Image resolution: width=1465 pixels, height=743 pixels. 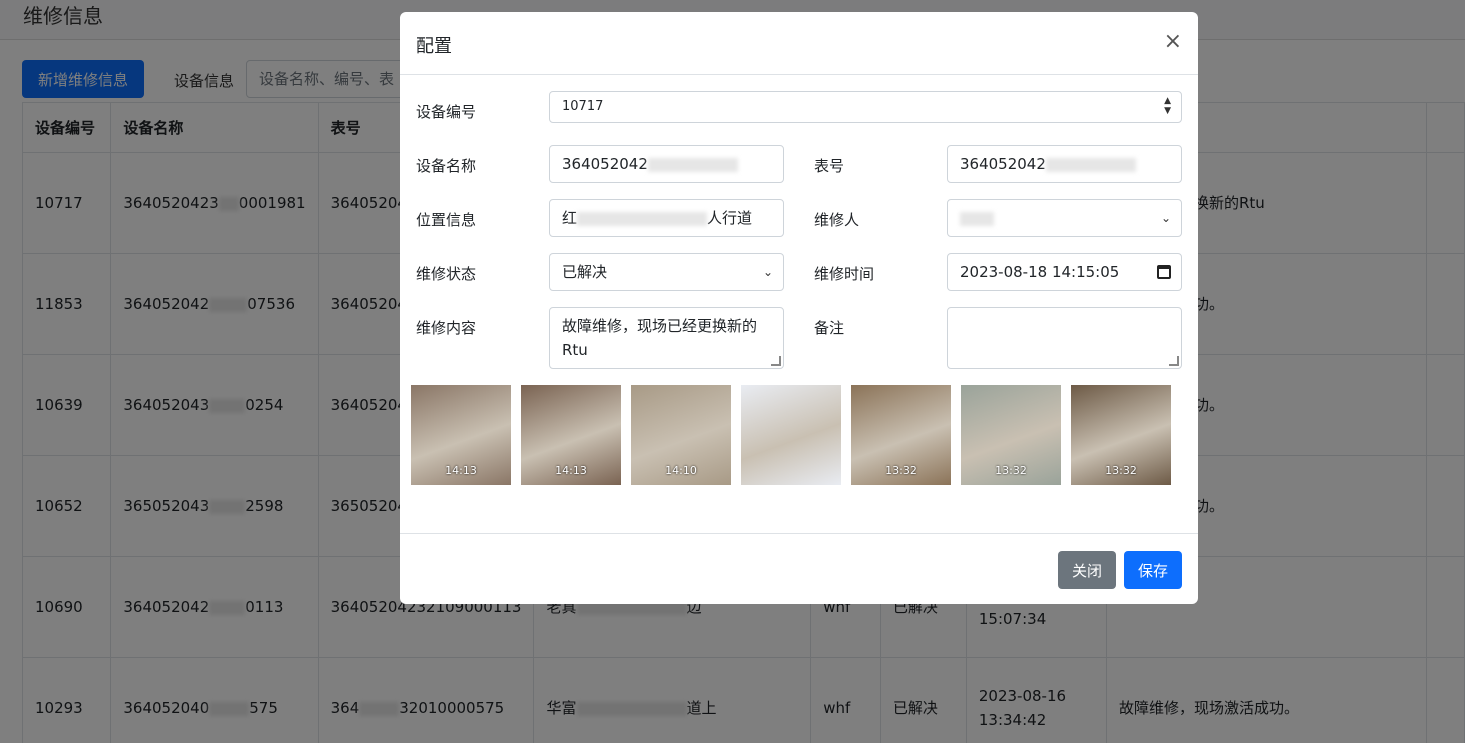 What do you see at coordinates (446, 328) in the screenshot?
I see `content-label: 维修内容` at bounding box center [446, 328].